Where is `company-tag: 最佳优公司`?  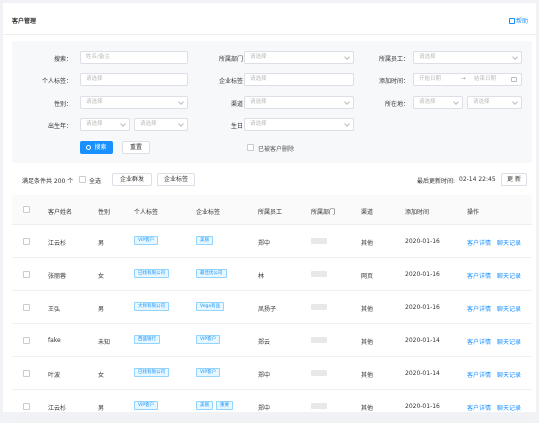
company-tag: 最佳优公司 is located at coordinates (211, 273).